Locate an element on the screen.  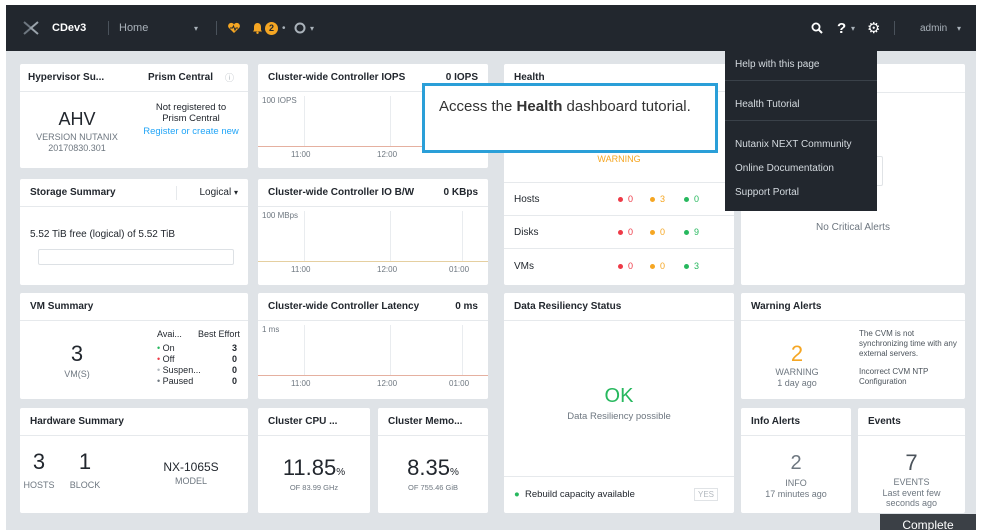
health-disks-critical: 0 is located at coordinates (625, 232).